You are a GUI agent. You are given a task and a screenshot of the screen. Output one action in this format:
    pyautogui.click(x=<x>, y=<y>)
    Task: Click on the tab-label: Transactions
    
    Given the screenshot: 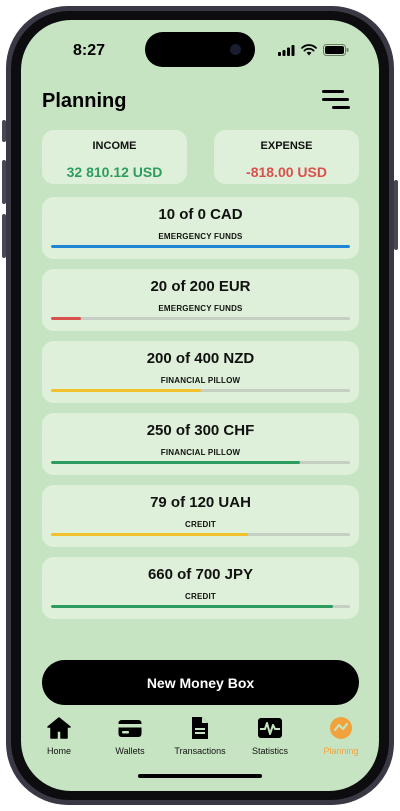 What is the action you would take?
    pyautogui.click(x=200, y=751)
    